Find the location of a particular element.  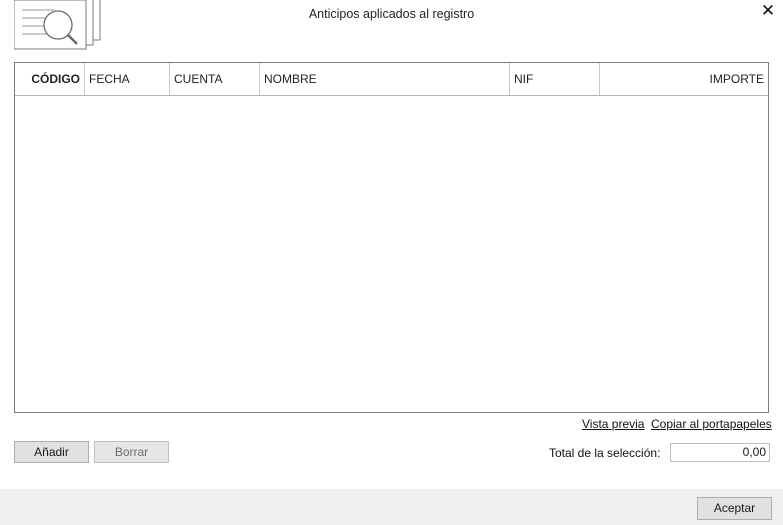

column-header-nombre: NOMBRE is located at coordinates (385, 79).